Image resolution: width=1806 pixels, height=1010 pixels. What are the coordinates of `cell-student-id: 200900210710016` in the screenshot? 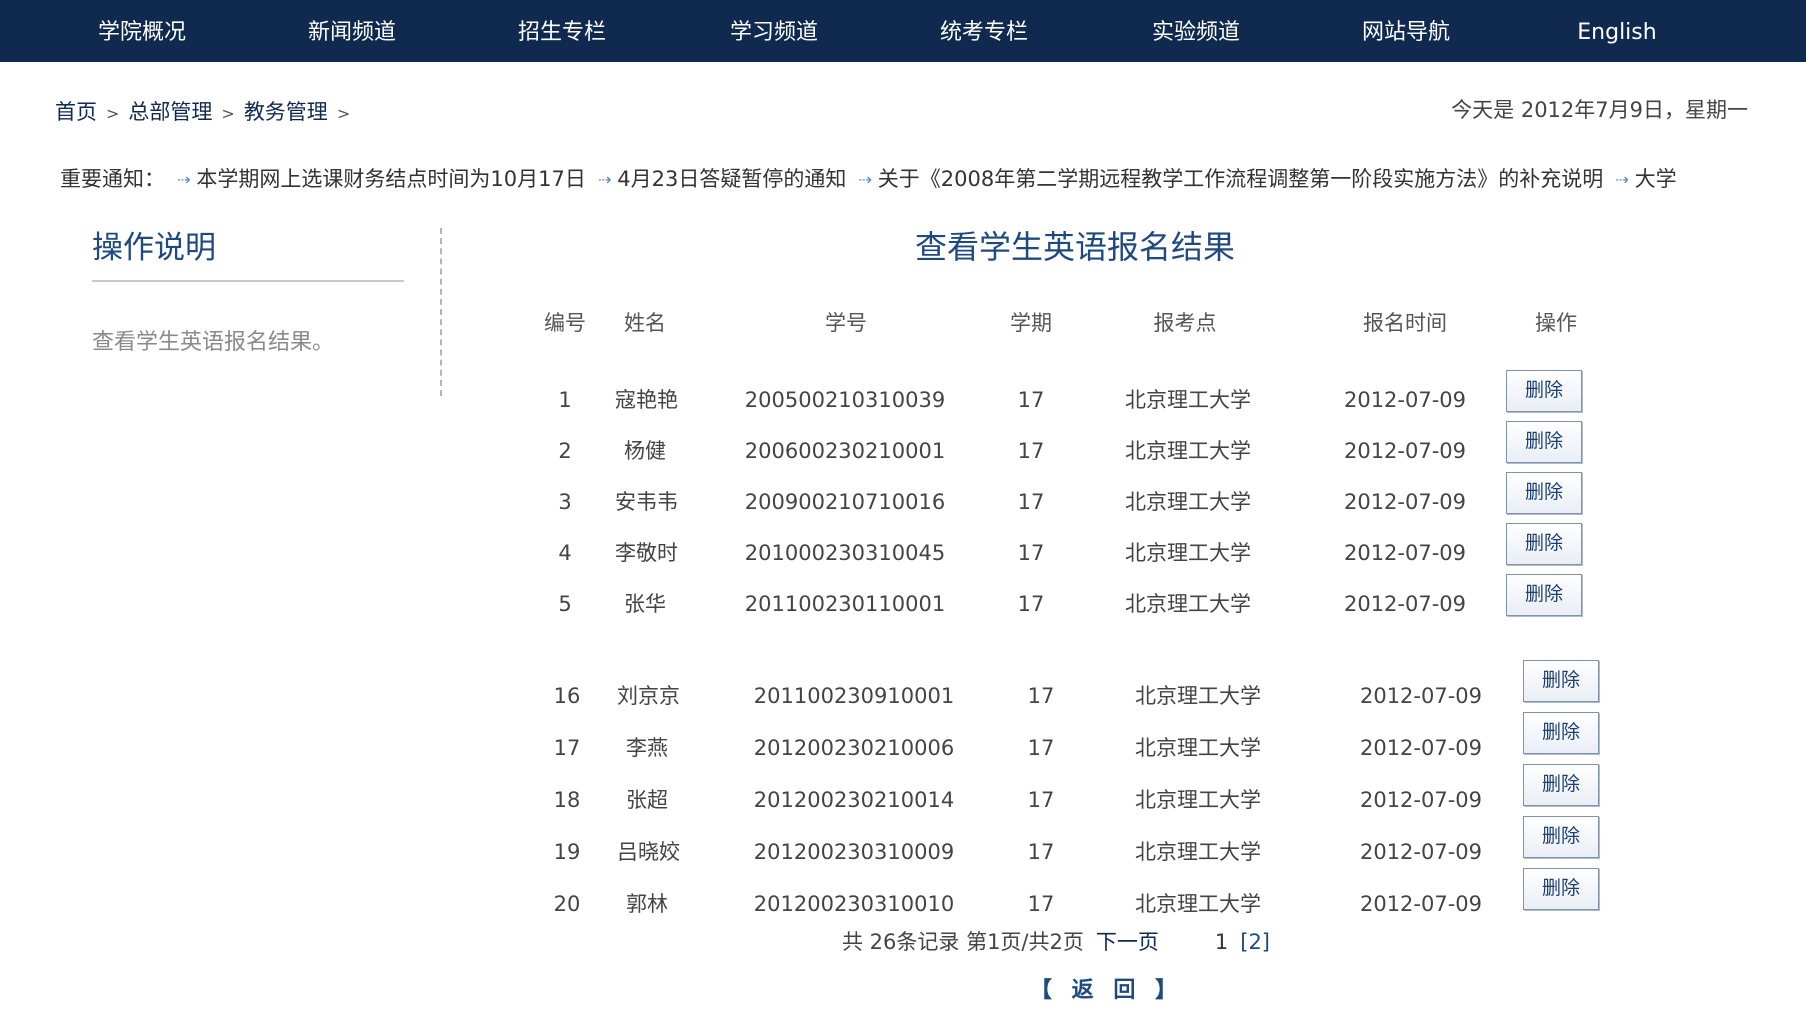 It's located at (845, 502).